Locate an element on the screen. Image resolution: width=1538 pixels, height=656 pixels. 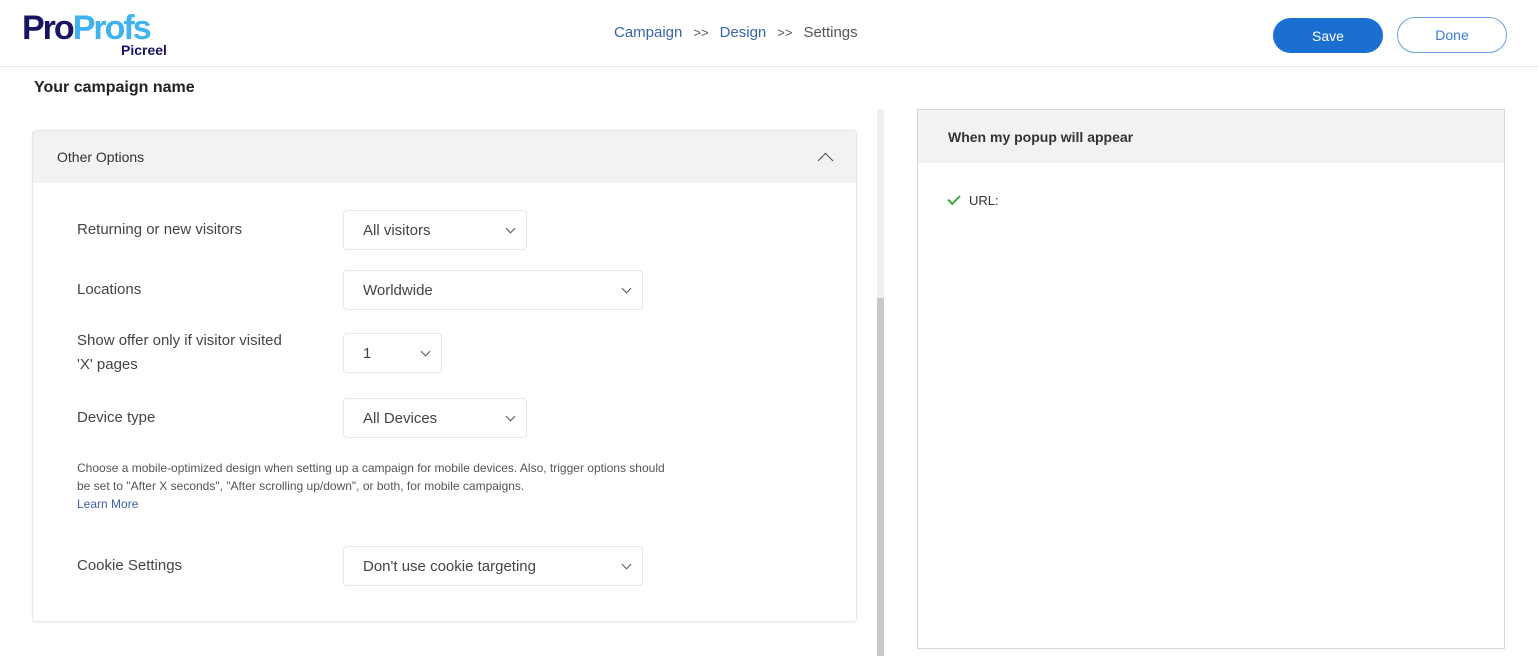
visitors-select: All visitors is located at coordinates (435, 230).